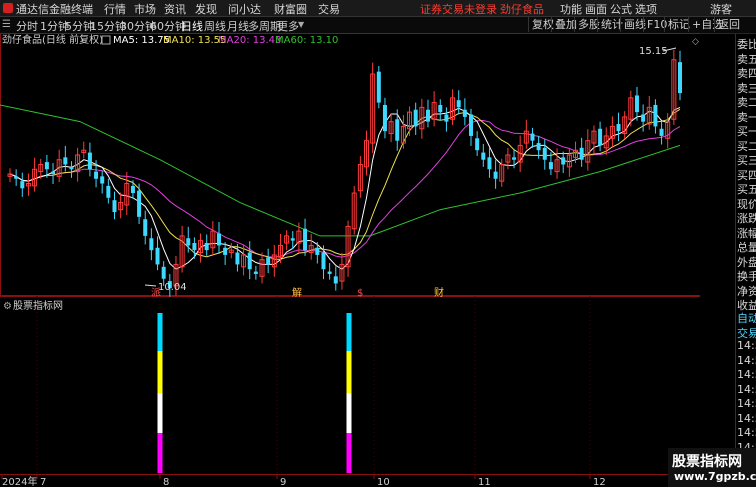 The image size is (756, 487). I want to click on menu-shichang: 市场, so click(145, 9).